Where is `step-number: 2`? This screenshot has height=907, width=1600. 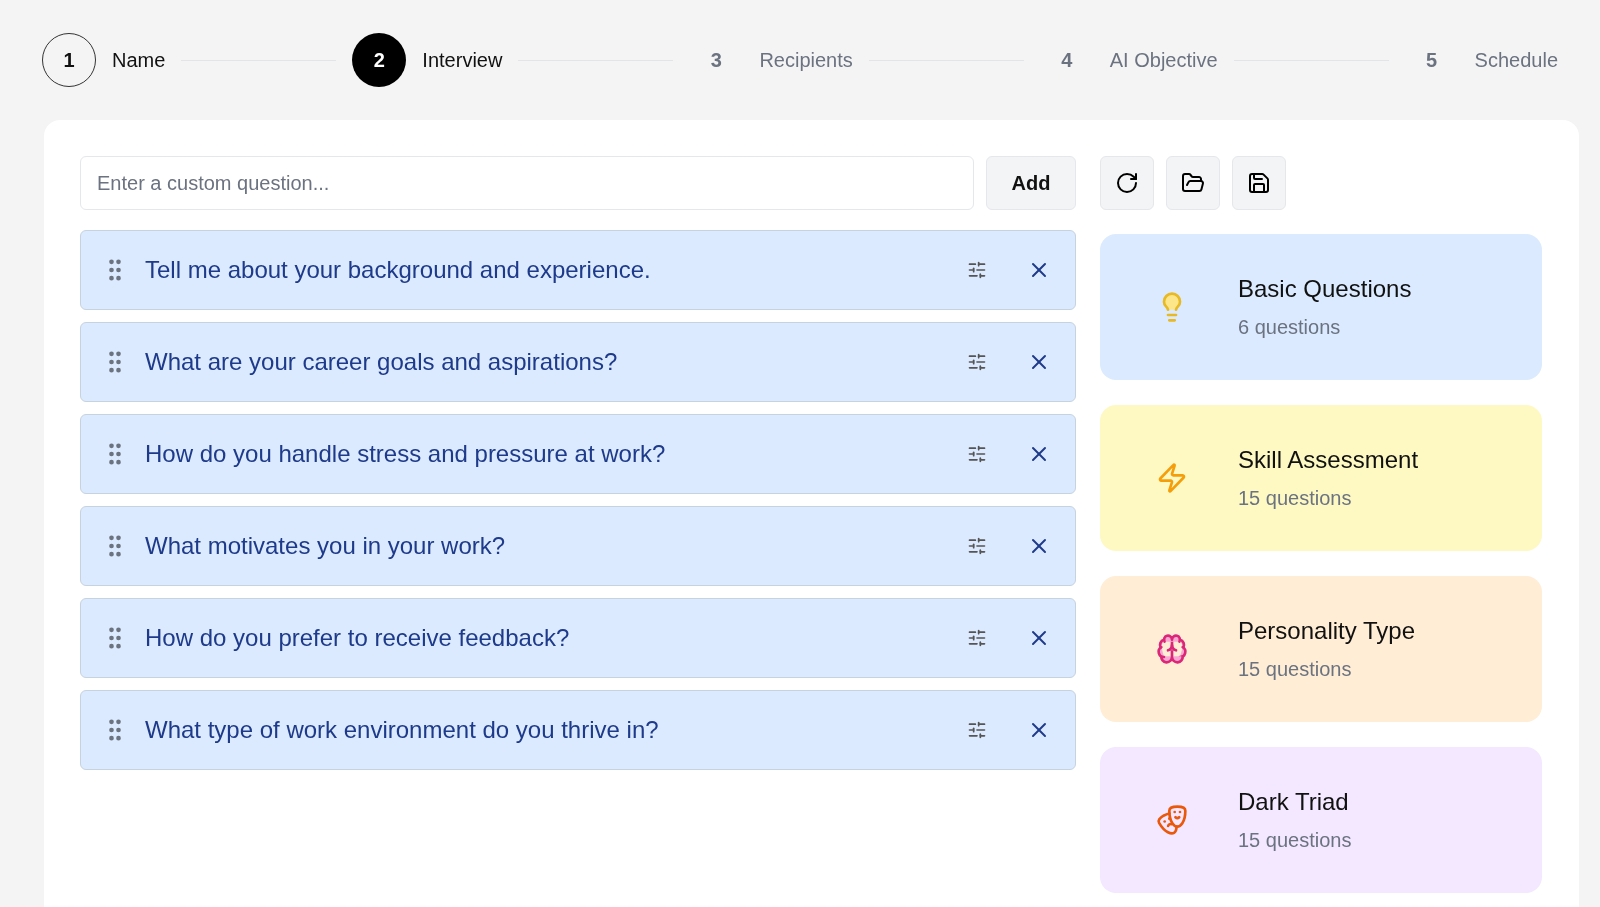 step-number: 2 is located at coordinates (379, 60).